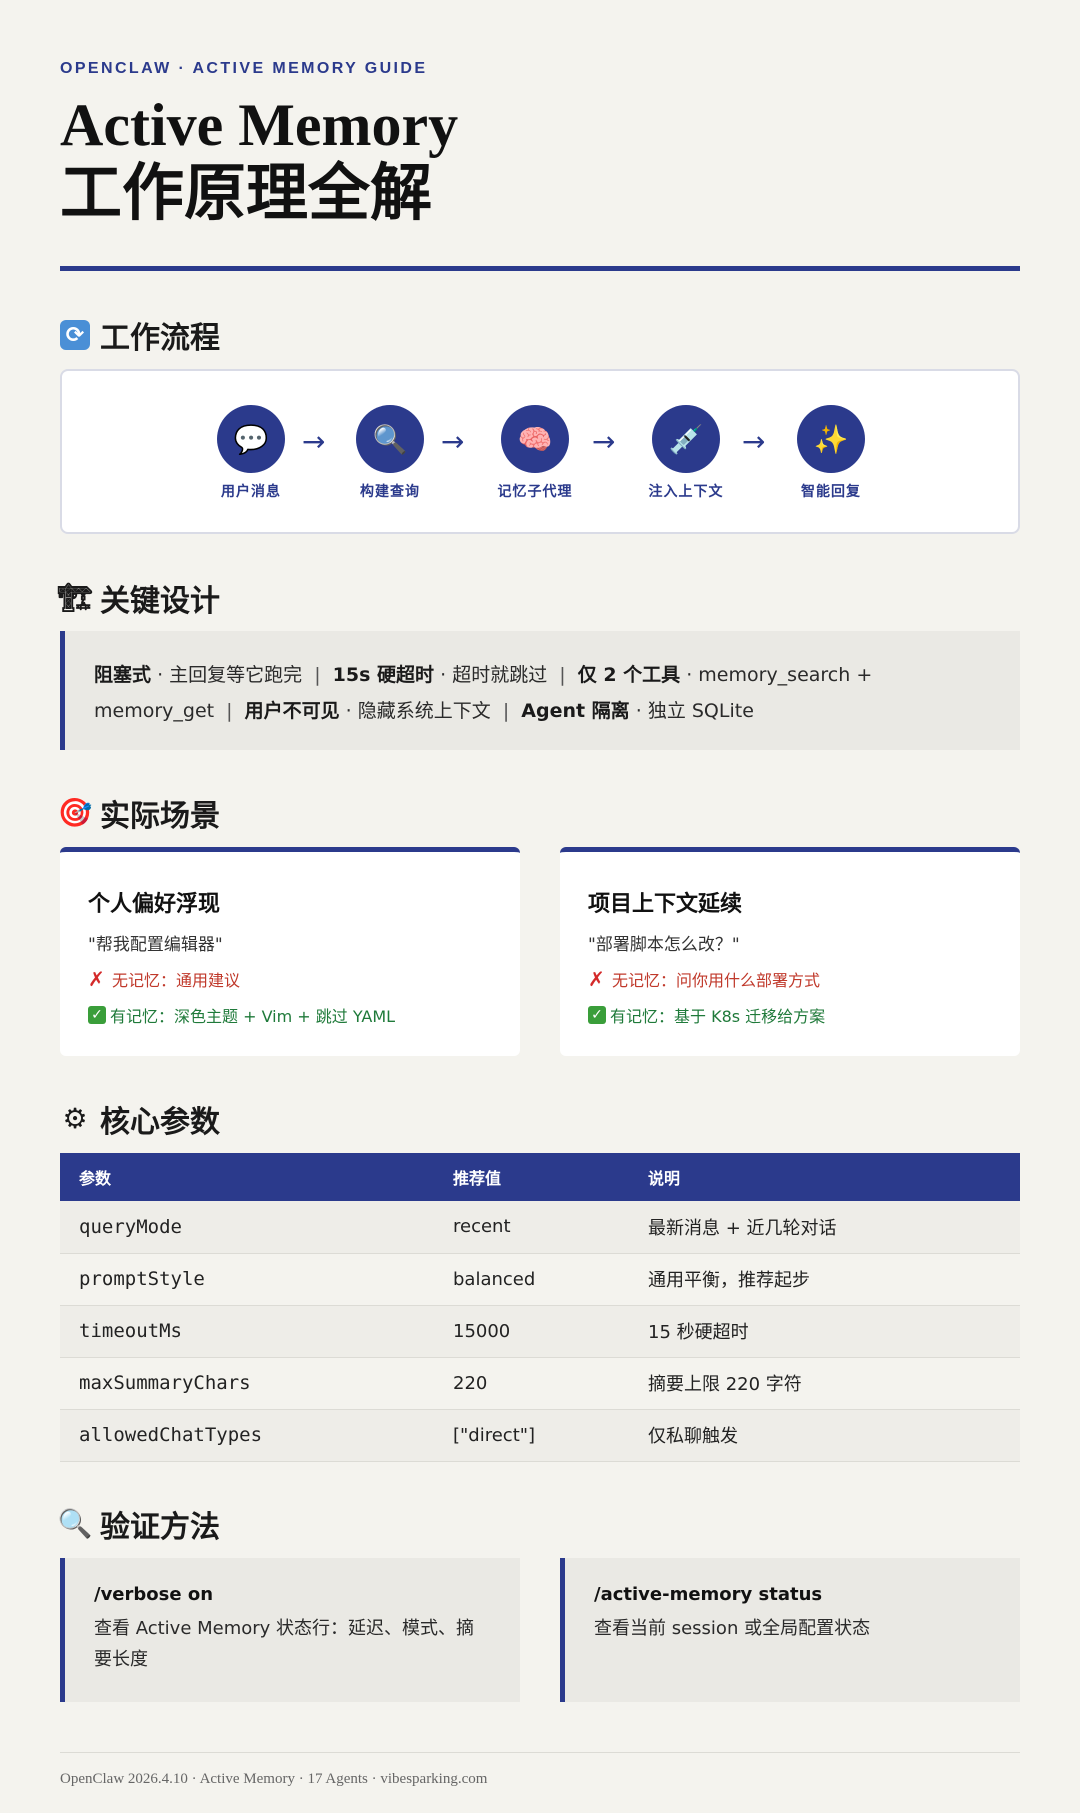 This screenshot has height=1813, width=1080. I want to click on flow-step-label: 构建查询, so click(390, 492).